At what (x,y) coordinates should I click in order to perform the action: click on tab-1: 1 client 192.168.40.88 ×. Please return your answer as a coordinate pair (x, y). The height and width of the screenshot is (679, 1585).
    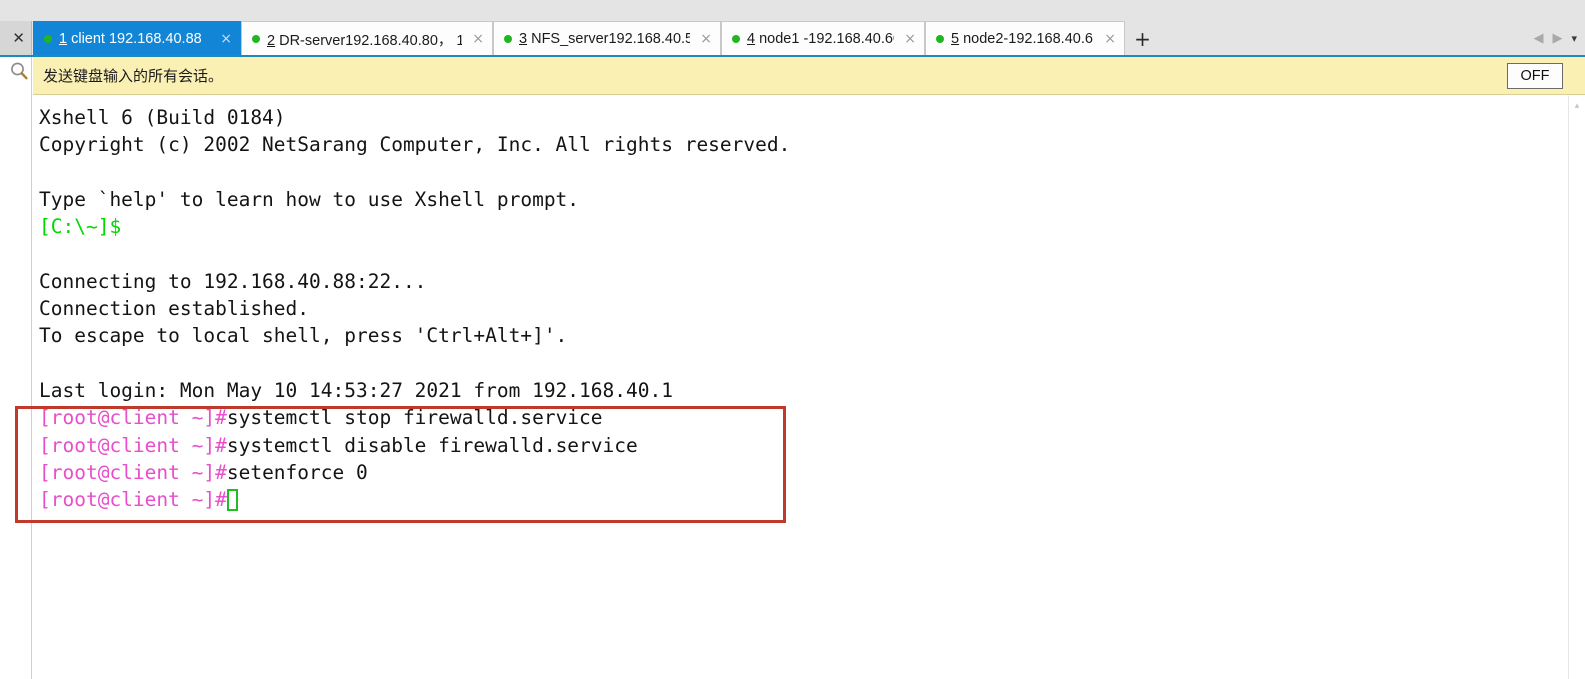
    Looking at the image, I should click on (137, 38).